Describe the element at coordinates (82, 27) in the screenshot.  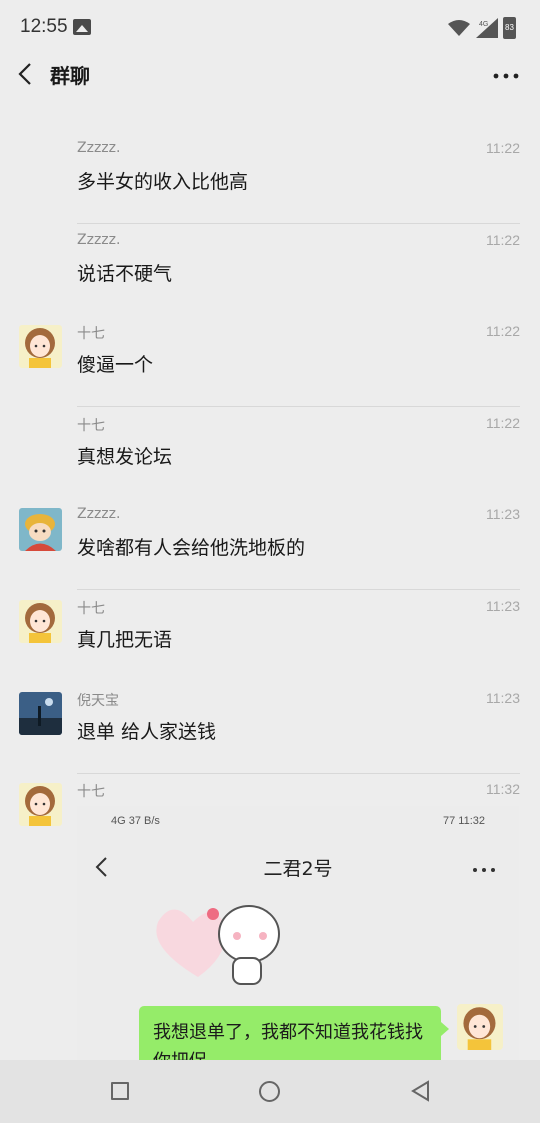
I see `gallery-notification-icon` at that location.